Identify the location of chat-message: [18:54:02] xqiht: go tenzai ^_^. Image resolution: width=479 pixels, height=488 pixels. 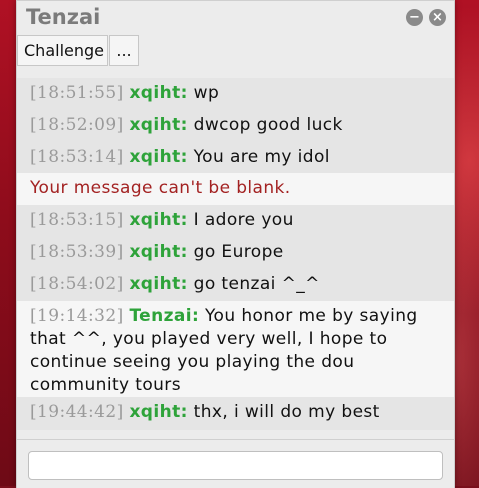
(235, 285).